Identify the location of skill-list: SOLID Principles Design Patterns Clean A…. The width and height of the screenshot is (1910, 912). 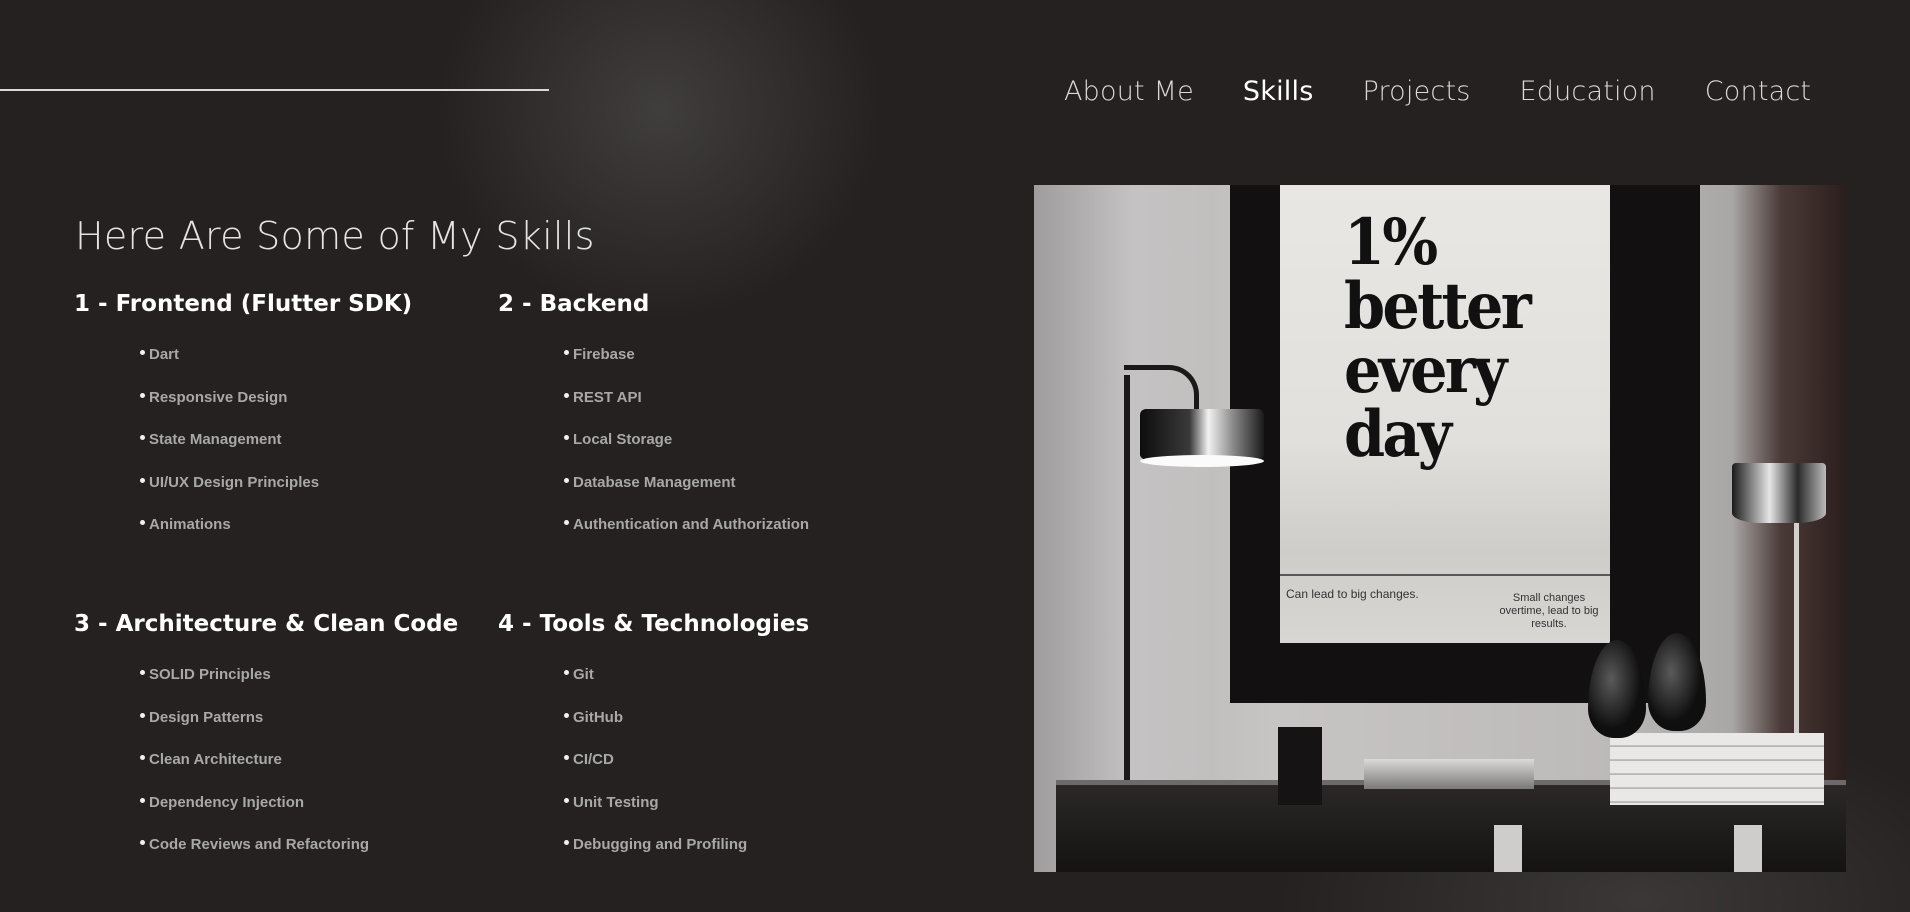
(284, 771).